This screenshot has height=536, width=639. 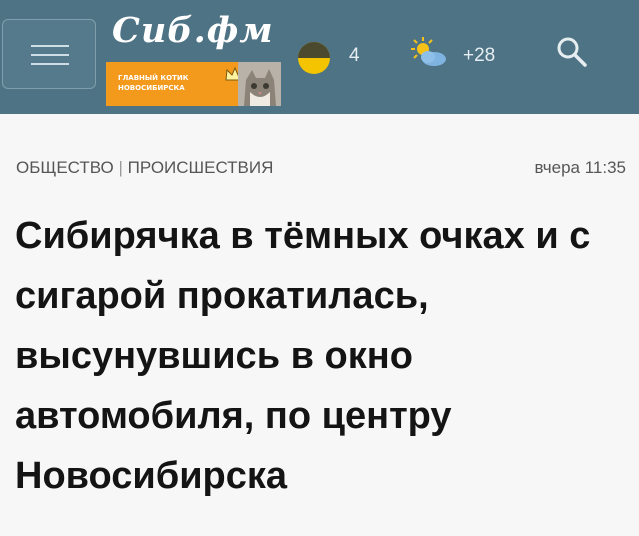 What do you see at coordinates (314, 58) in the screenshot?
I see `moon-icon` at bounding box center [314, 58].